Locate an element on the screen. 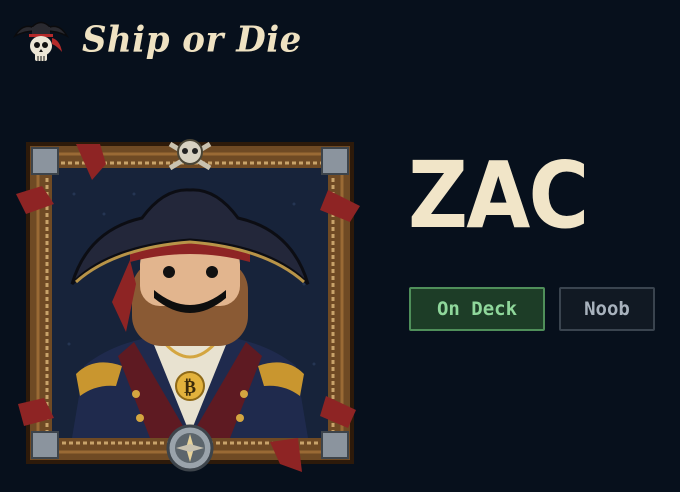 This screenshot has width=680, height=492. profile-badges: On Deck Noob is located at coordinates (532, 309).